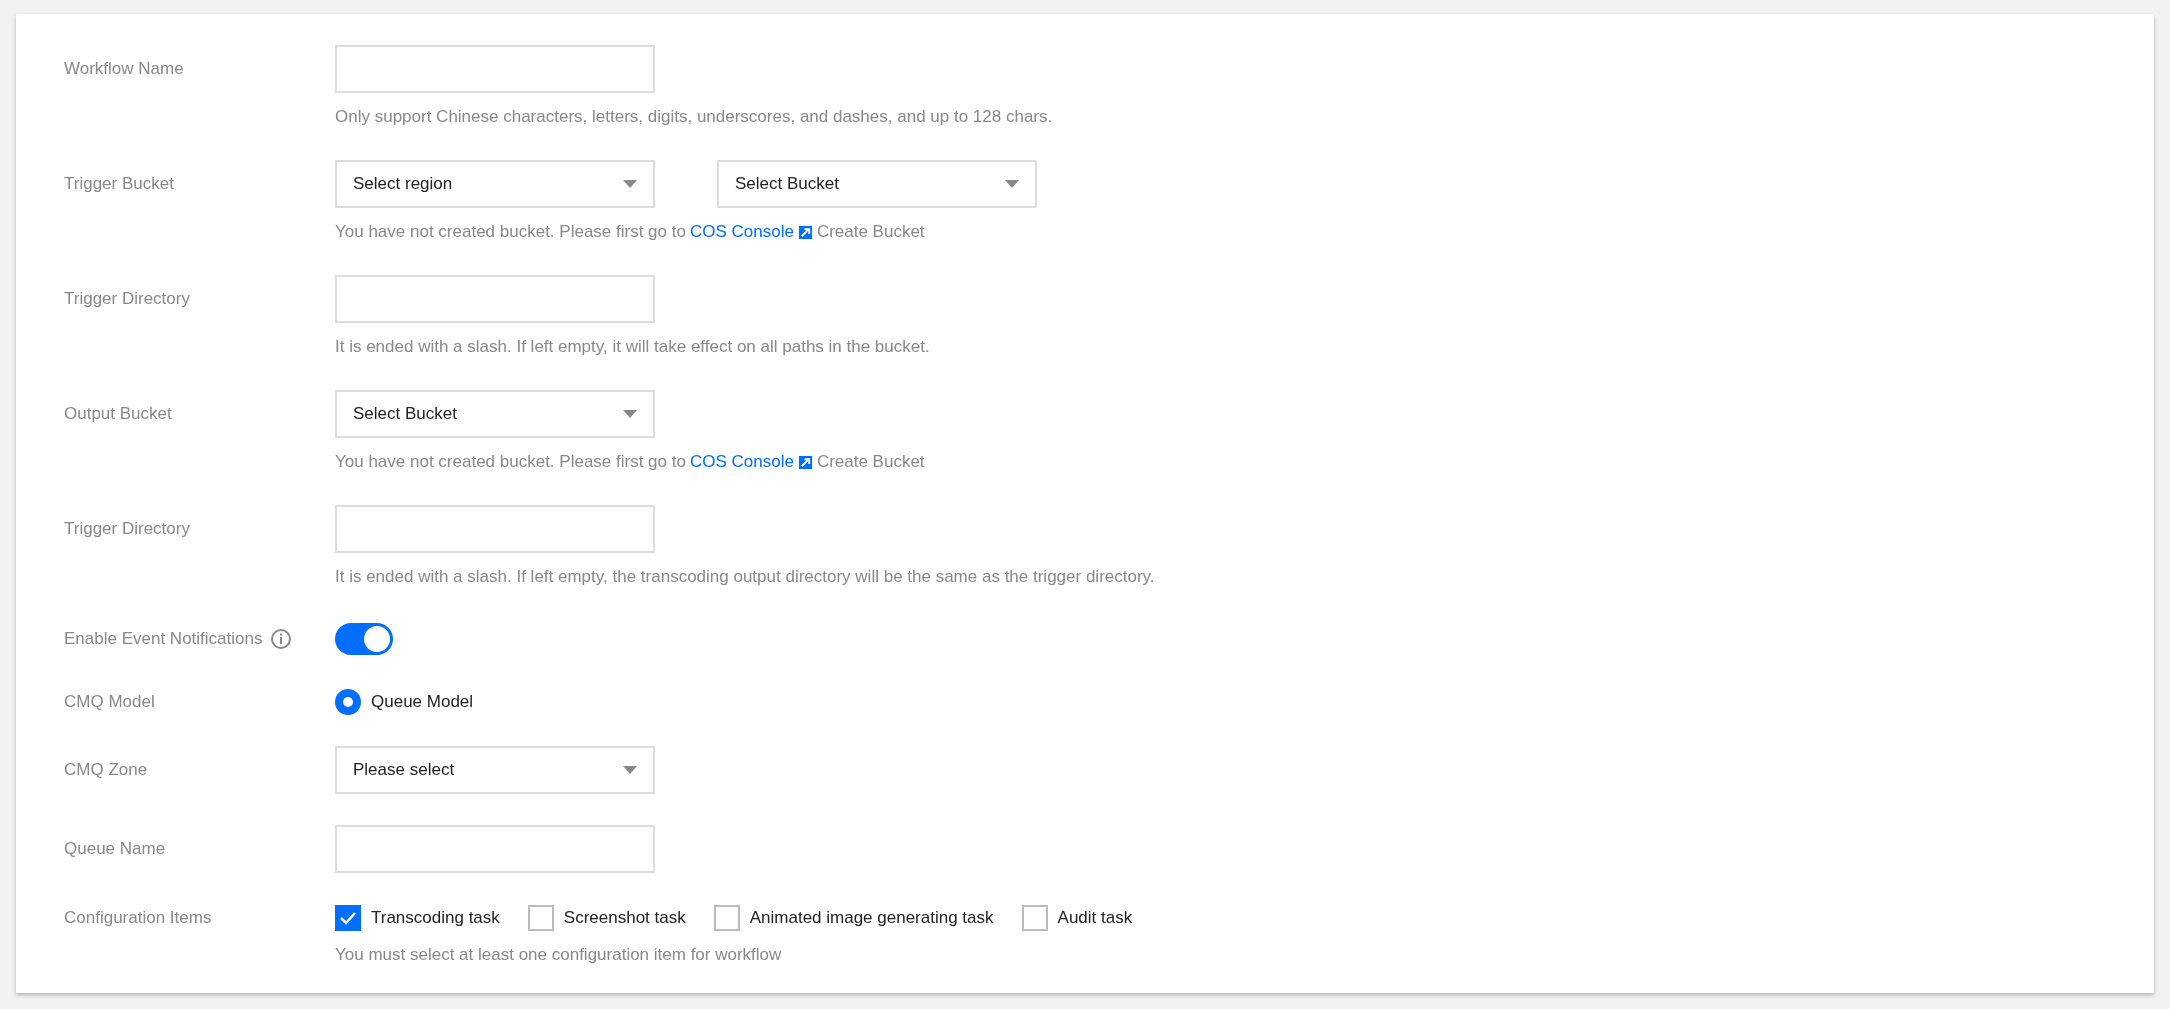 This screenshot has width=2170, height=1009. I want to click on radio-button, so click(348, 702).